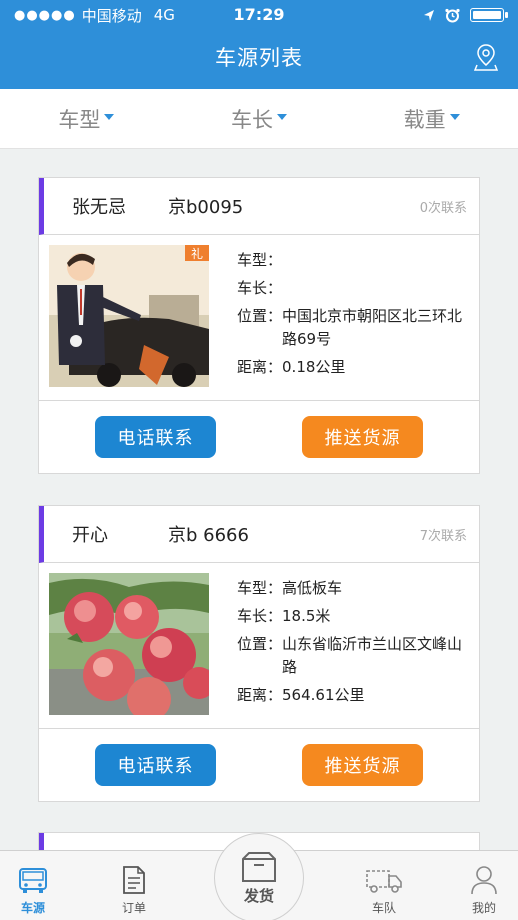  I want to click on card-header: 张无忌 京b0095 0次联系, so click(259, 206).